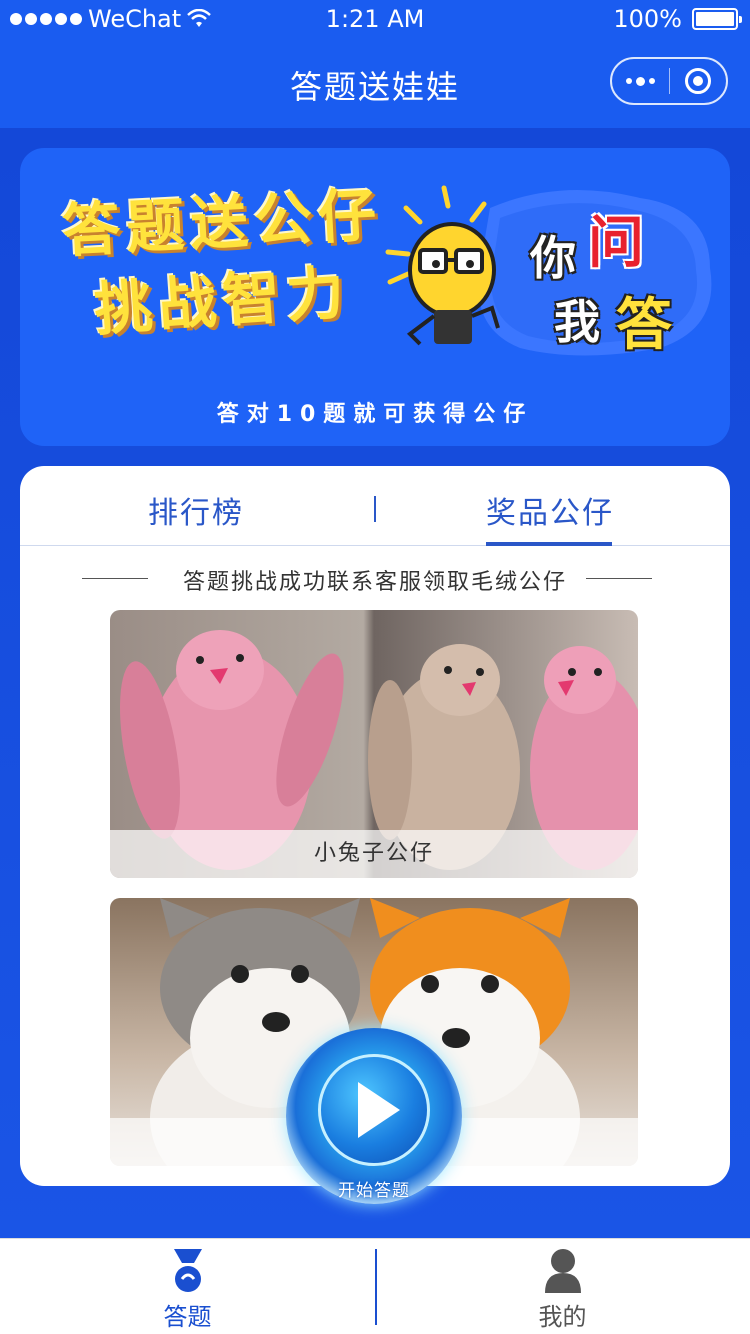 Image resolution: width=750 pixels, height=1334 pixels. I want to click on bottom-tabbar: 答题 我的, so click(375, 1286).